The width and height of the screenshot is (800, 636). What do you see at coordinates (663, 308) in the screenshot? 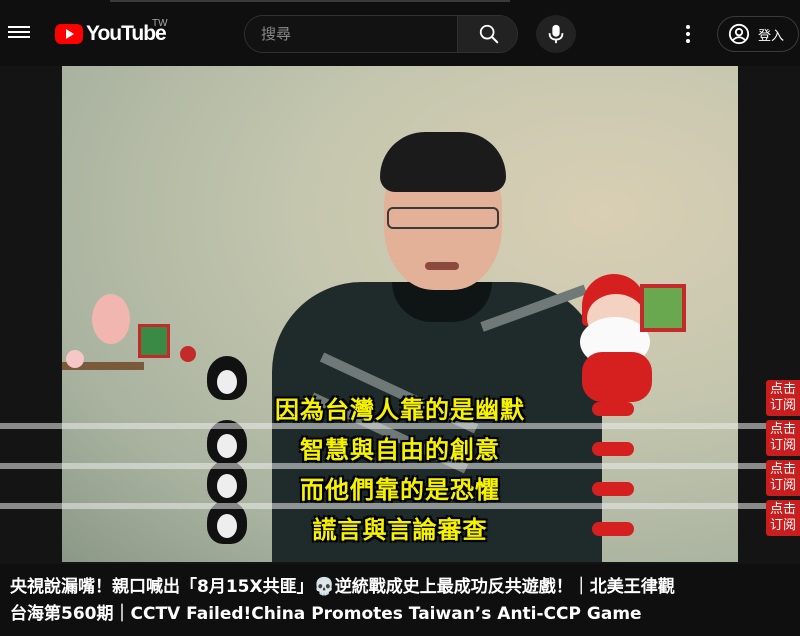
I see `santa-gift` at bounding box center [663, 308].